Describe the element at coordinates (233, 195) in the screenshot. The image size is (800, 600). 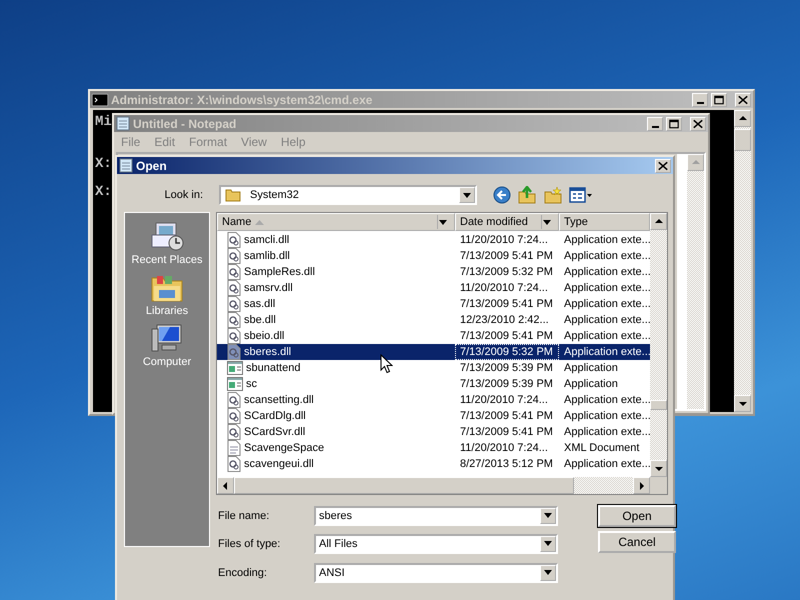
I see `folder-icon` at that location.